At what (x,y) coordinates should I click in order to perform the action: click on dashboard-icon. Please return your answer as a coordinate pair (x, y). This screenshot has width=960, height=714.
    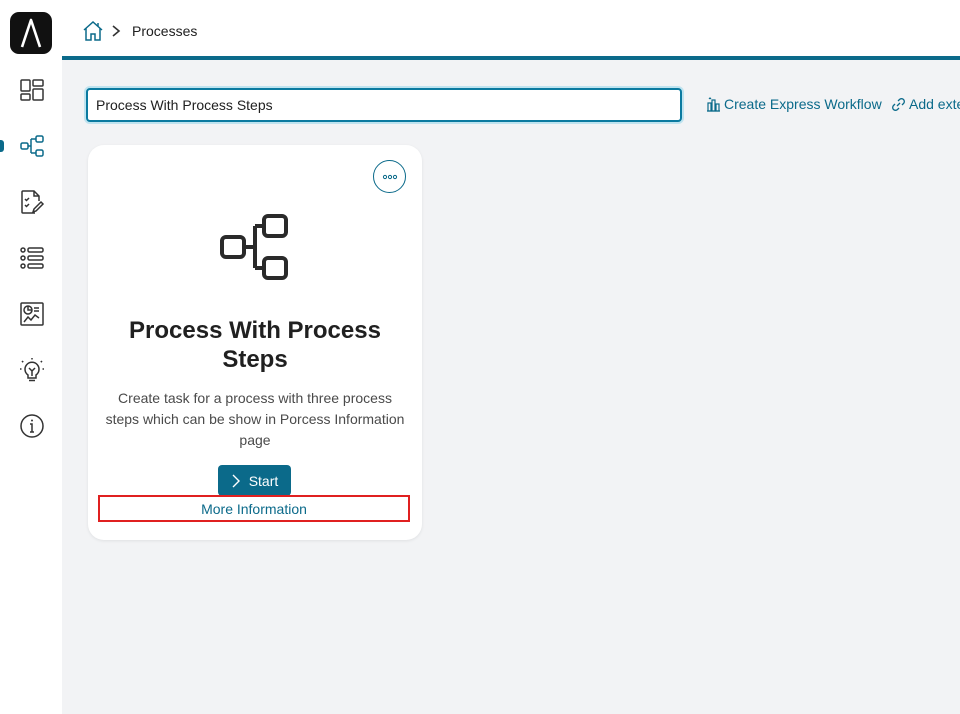
    Looking at the image, I should click on (32, 90).